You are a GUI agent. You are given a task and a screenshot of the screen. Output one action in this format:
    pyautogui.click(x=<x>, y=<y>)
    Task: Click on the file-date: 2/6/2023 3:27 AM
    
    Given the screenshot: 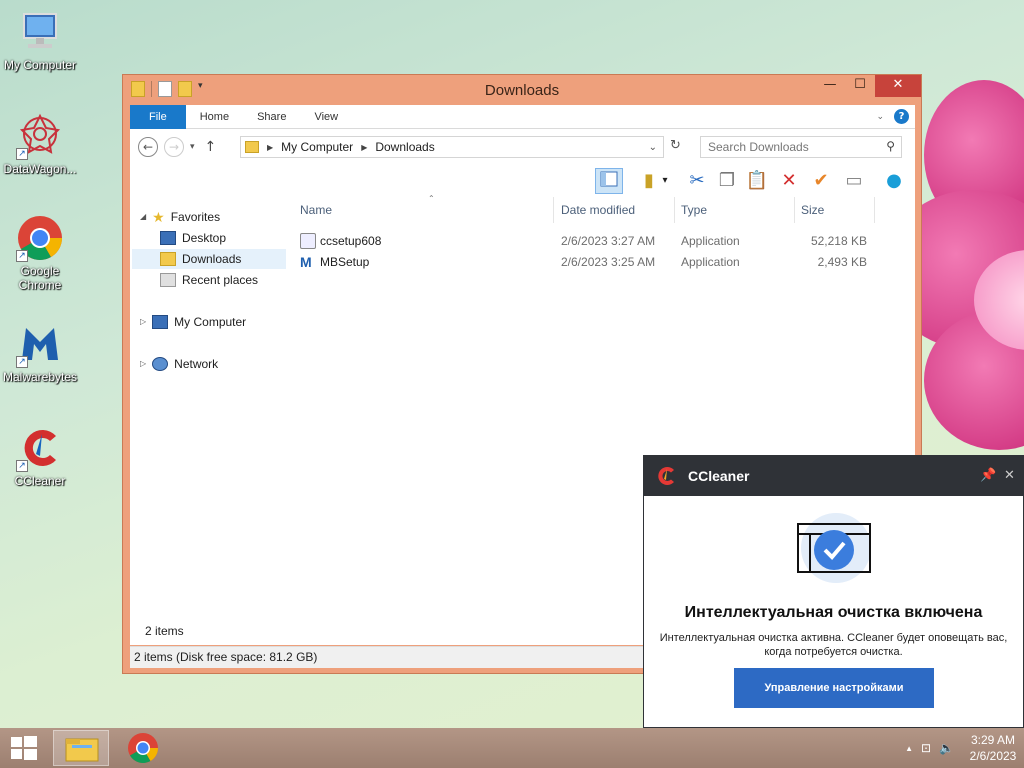 What is the action you would take?
    pyautogui.click(x=608, y=241)
    